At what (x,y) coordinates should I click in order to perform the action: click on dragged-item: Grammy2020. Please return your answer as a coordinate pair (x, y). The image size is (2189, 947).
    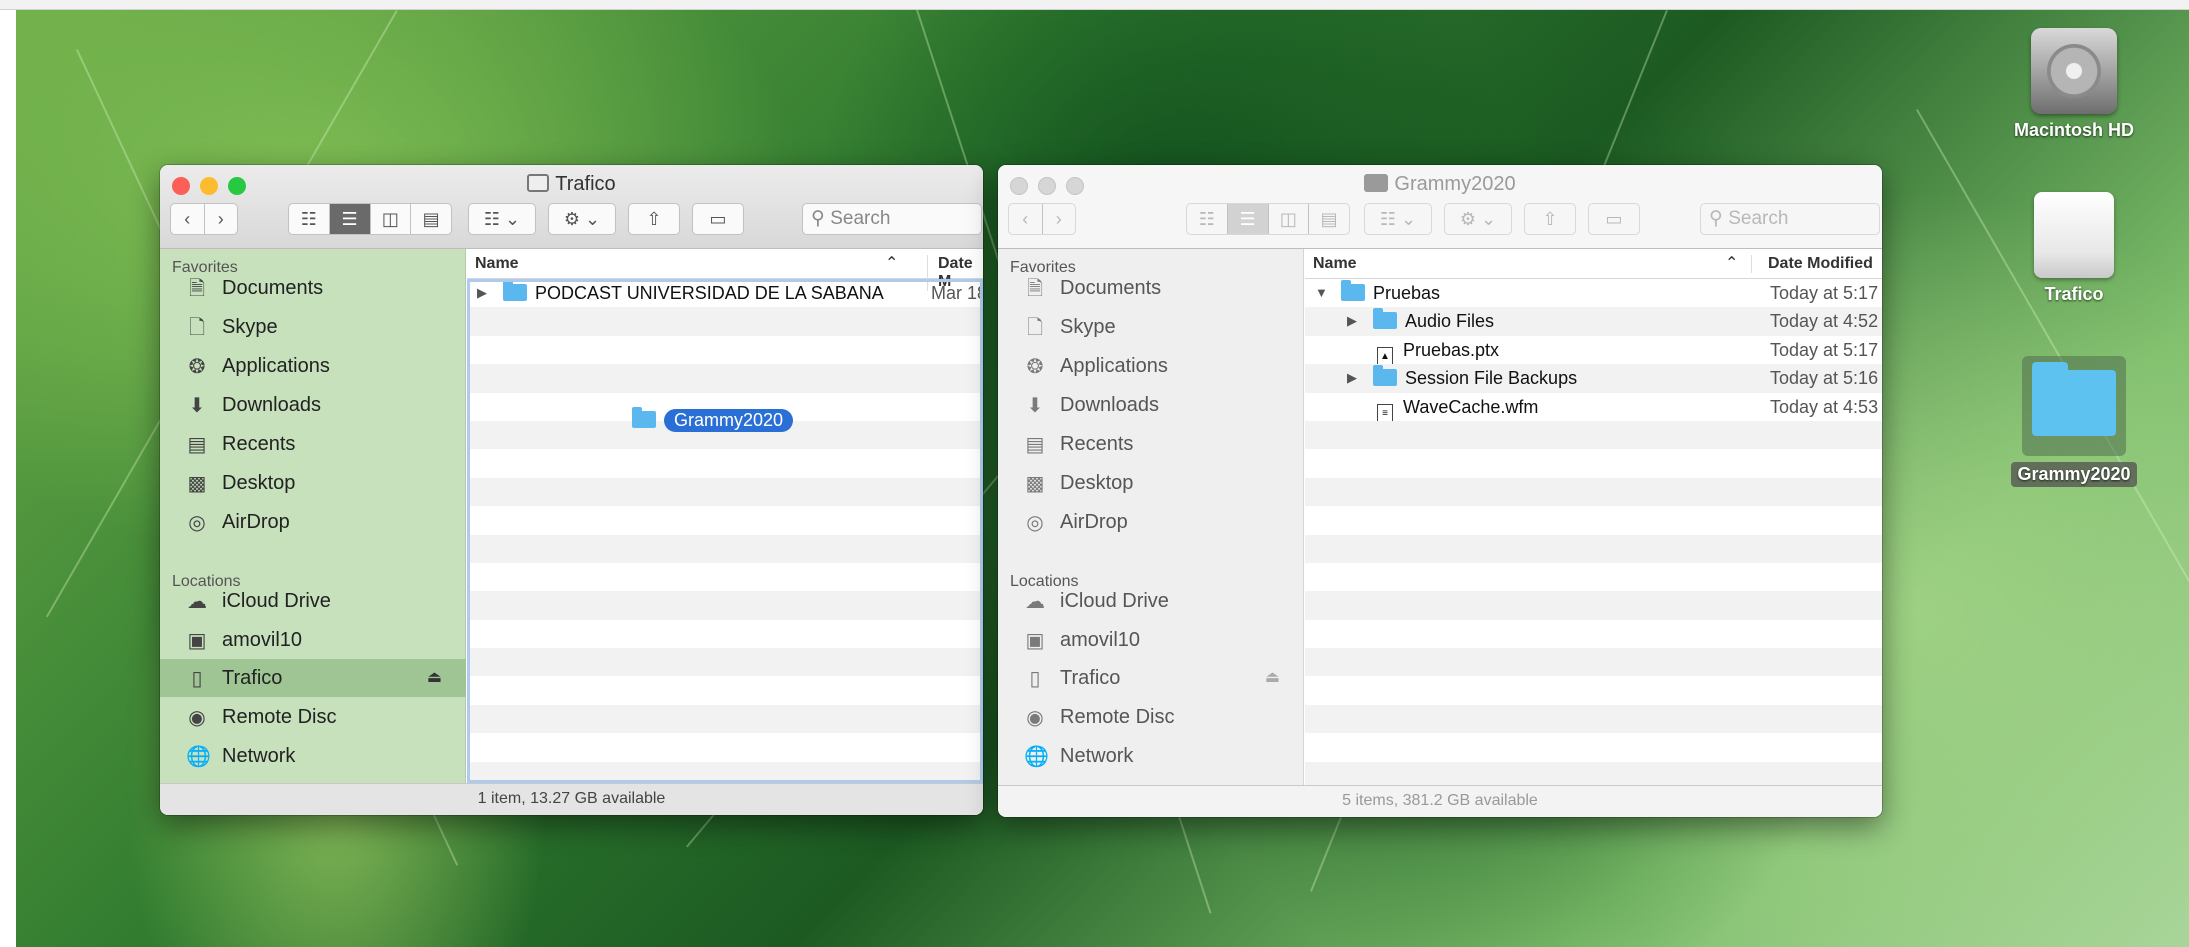
    Looking at the image, I should click on (713, 419).